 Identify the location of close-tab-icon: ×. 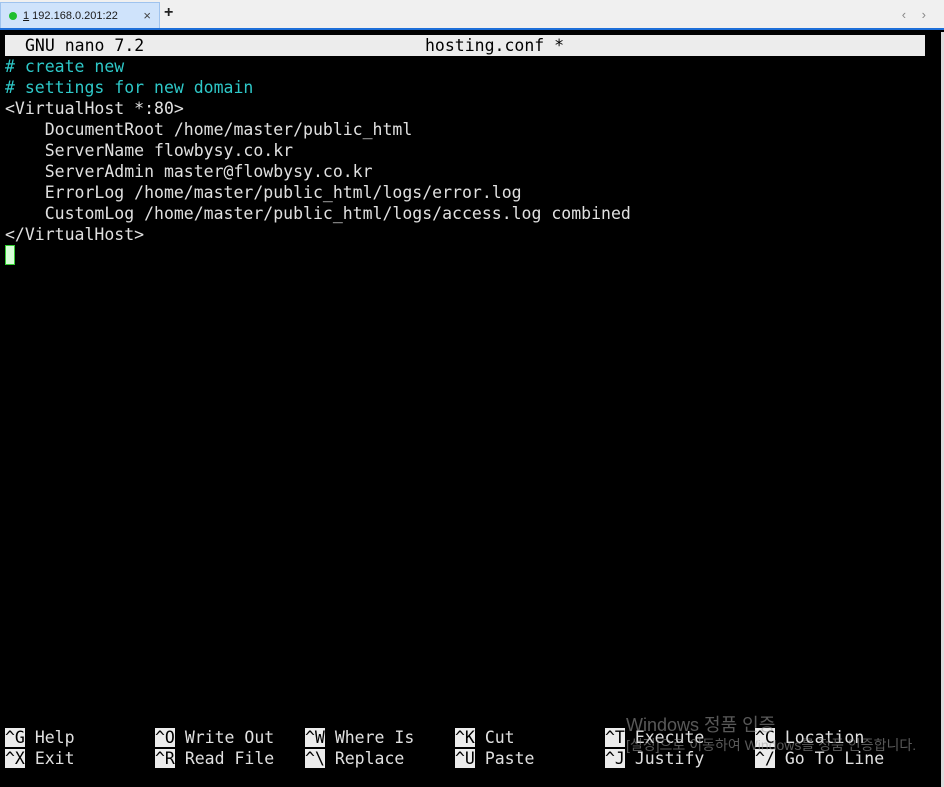
(147, 15).